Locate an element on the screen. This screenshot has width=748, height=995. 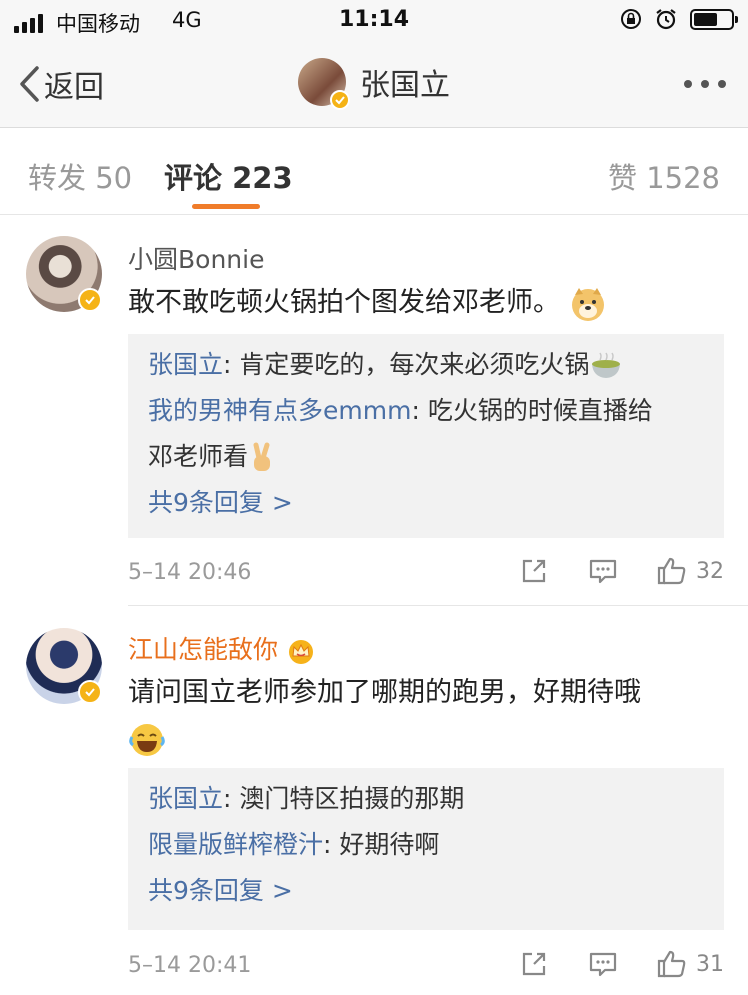
chevron-left-icon is located at coordinates (29, 84).